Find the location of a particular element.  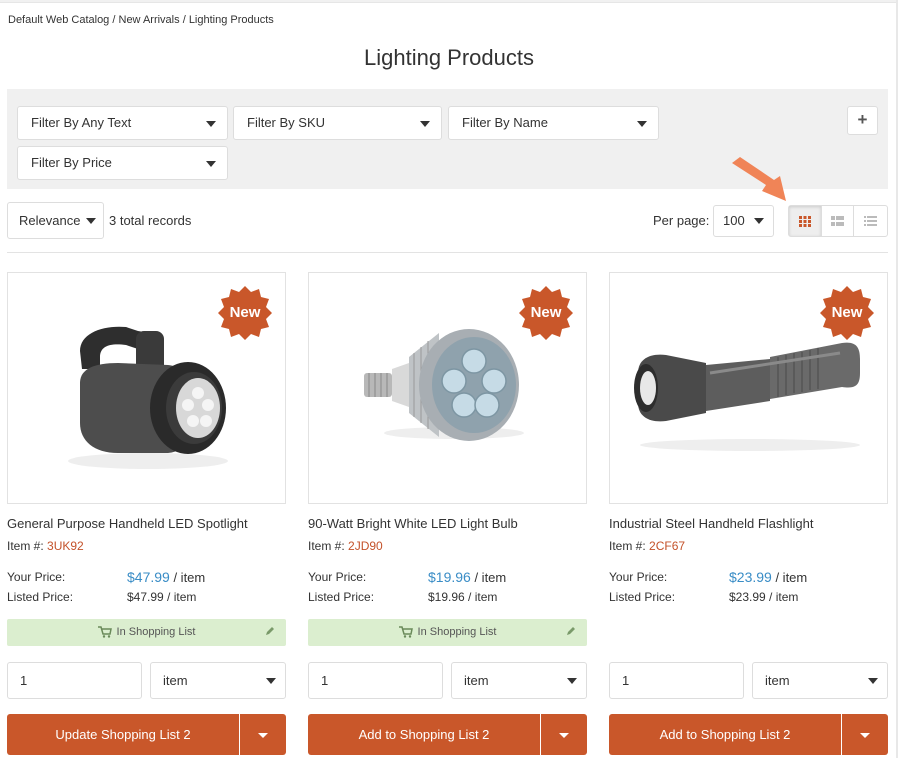

list-view-button is located at coordinates (838, 221).